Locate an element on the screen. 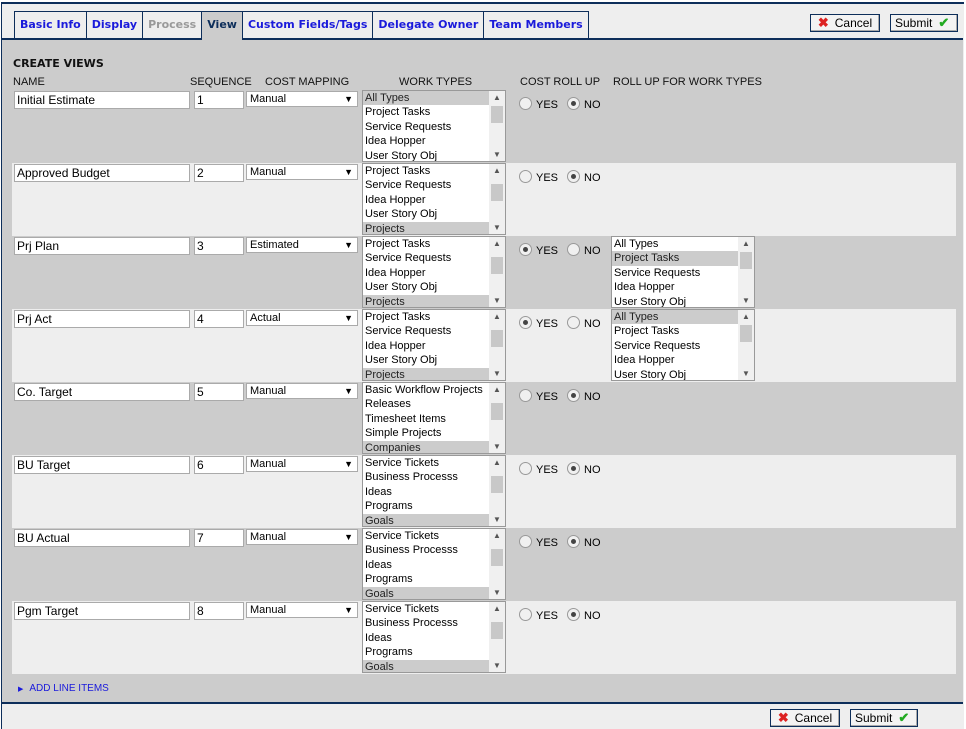  name-input: BU Target is located at coordinates (102, 465).